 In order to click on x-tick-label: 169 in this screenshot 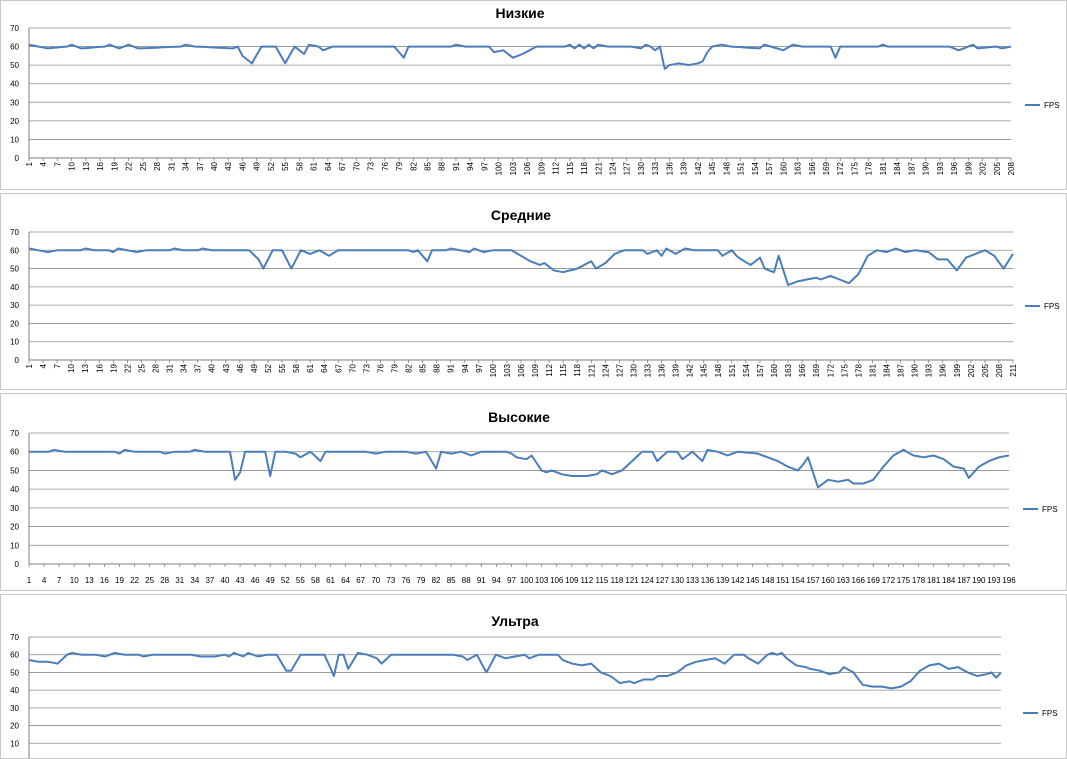, I will do `click(874, 580)`.